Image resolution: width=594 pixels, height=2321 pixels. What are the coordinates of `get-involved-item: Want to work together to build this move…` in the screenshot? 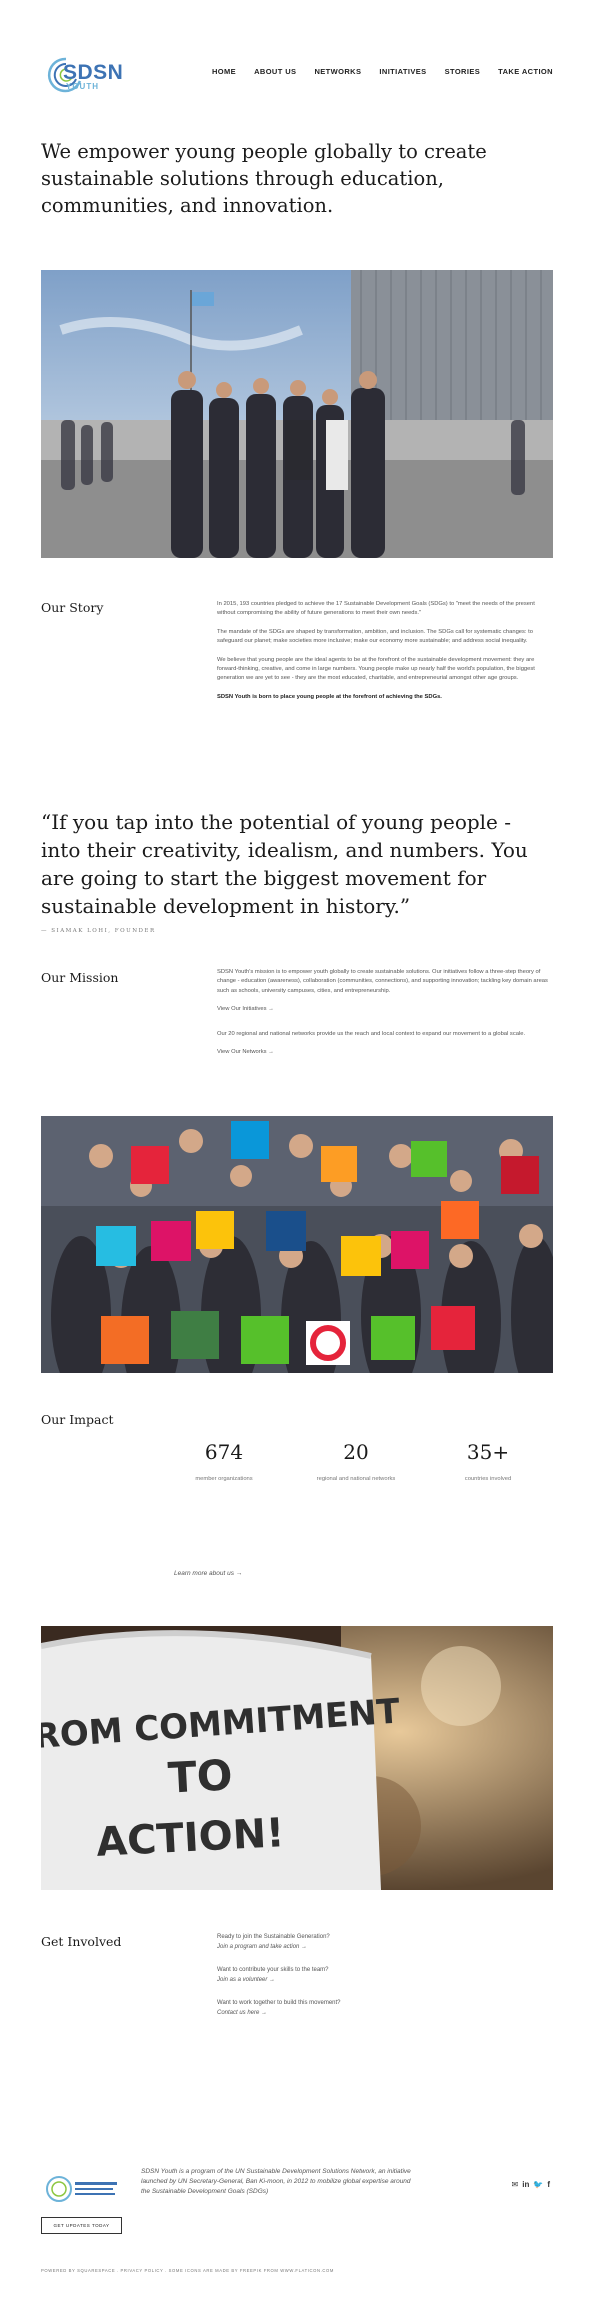 It's located at (384, 2008).